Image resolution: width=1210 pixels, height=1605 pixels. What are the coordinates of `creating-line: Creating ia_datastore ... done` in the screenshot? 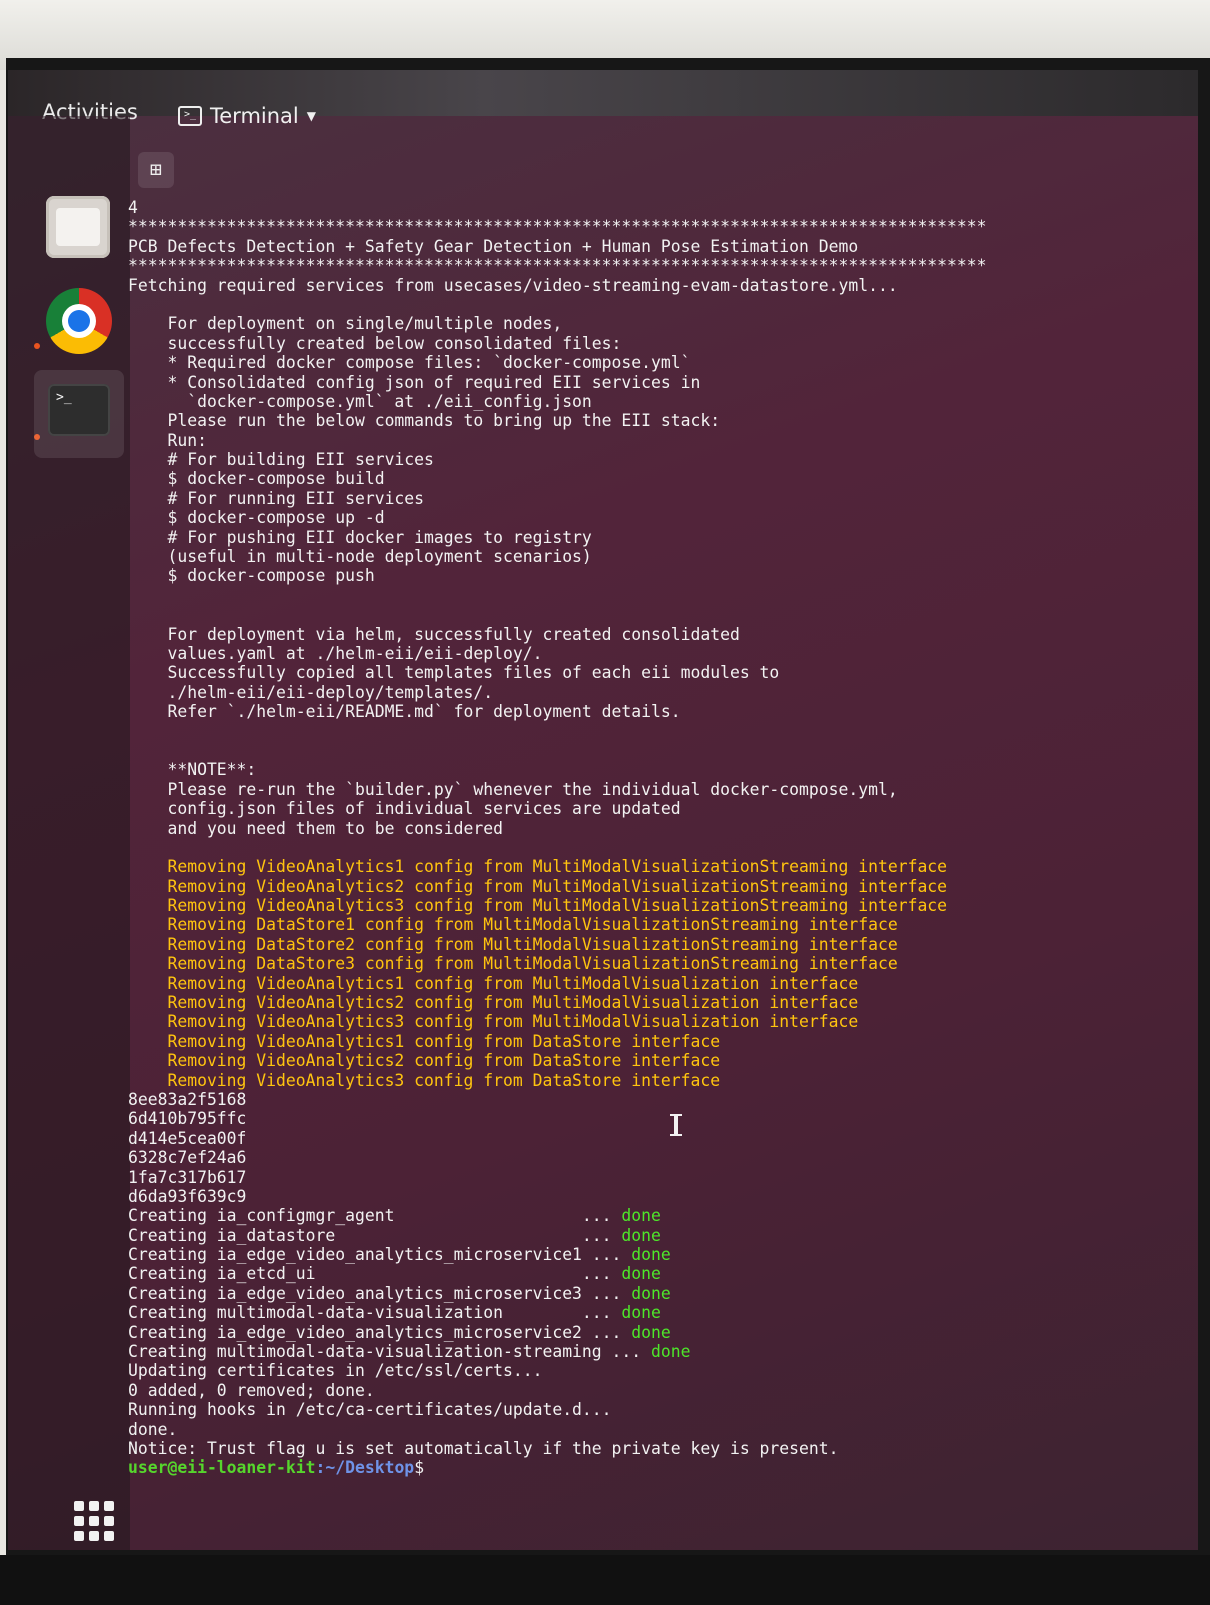 It's located at (658, 1235).